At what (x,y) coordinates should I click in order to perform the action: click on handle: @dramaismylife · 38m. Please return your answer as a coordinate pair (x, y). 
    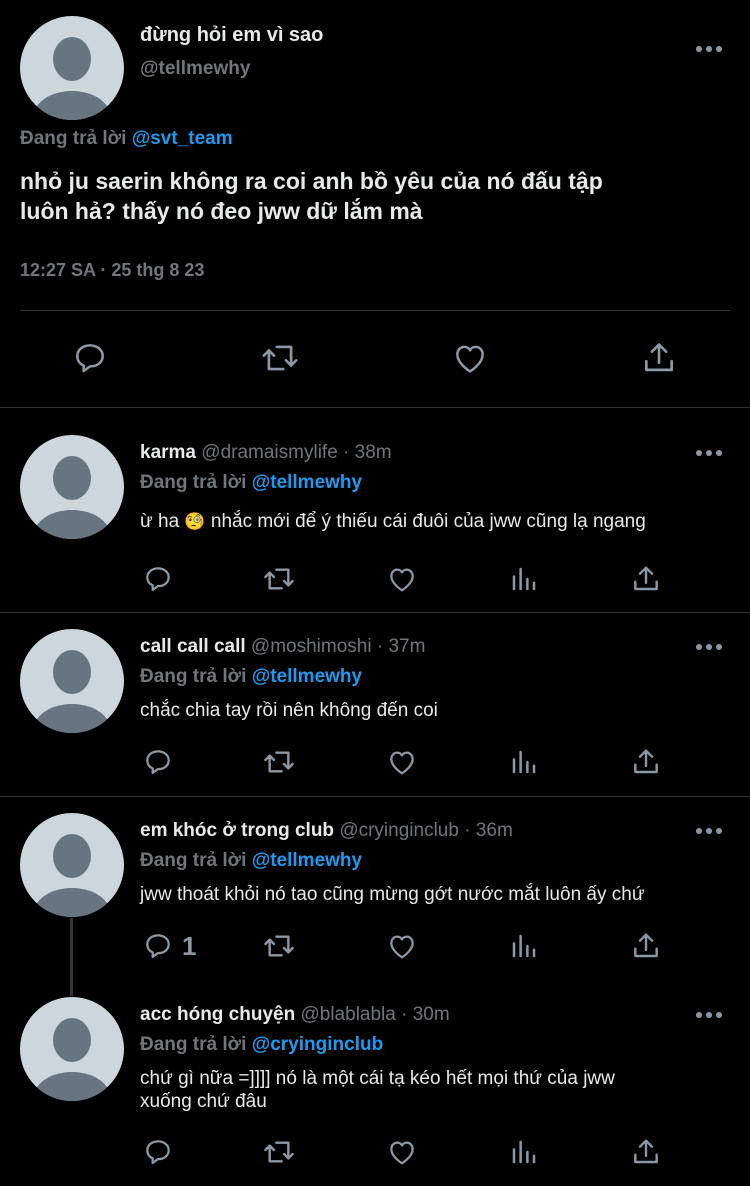
    Looking at the image, I should click on (296, 452).